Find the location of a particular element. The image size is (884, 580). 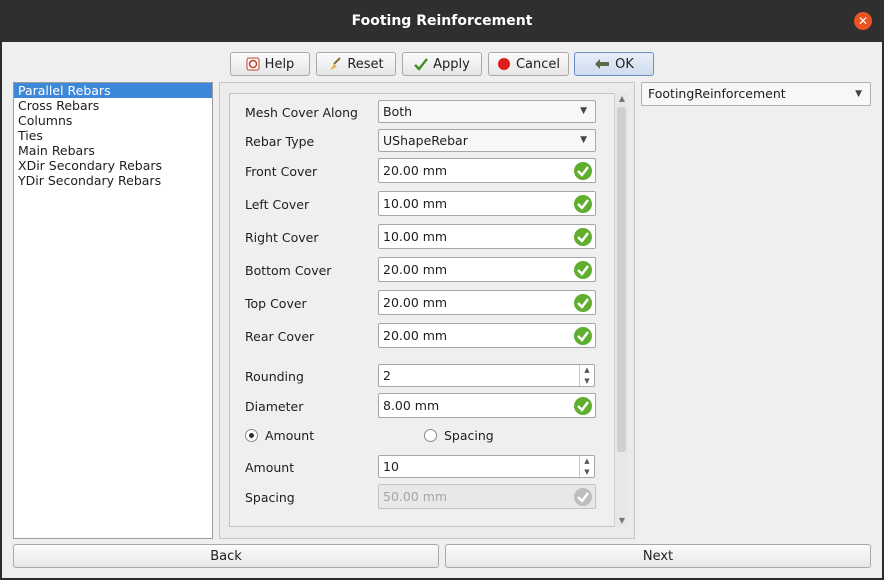

next-button: Next is located at coordinates (658, 556).